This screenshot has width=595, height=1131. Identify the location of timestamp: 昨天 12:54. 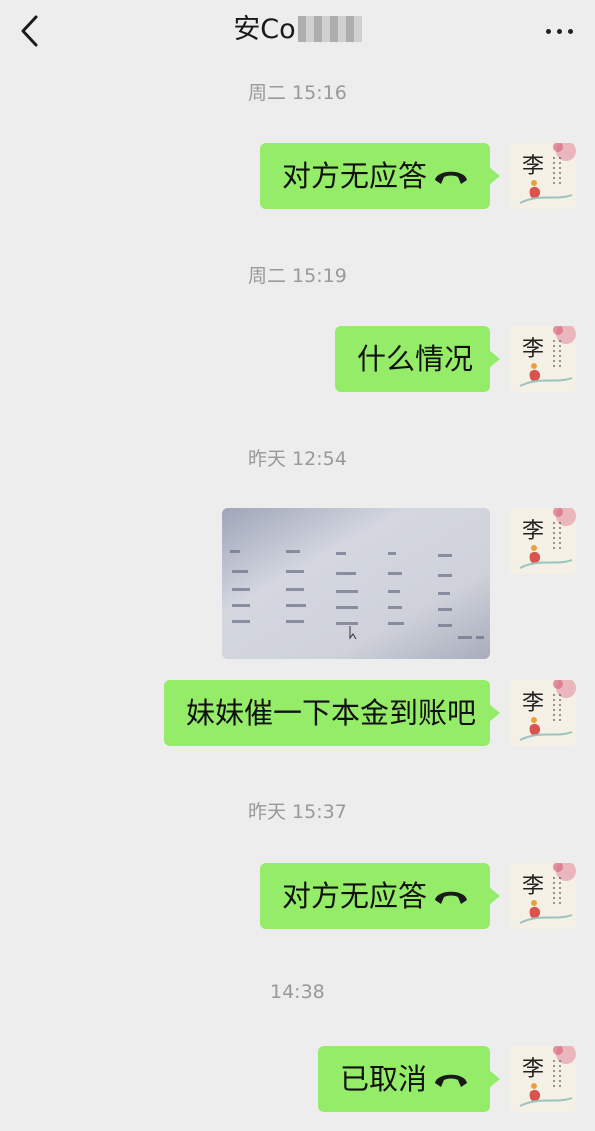
(297, 459).